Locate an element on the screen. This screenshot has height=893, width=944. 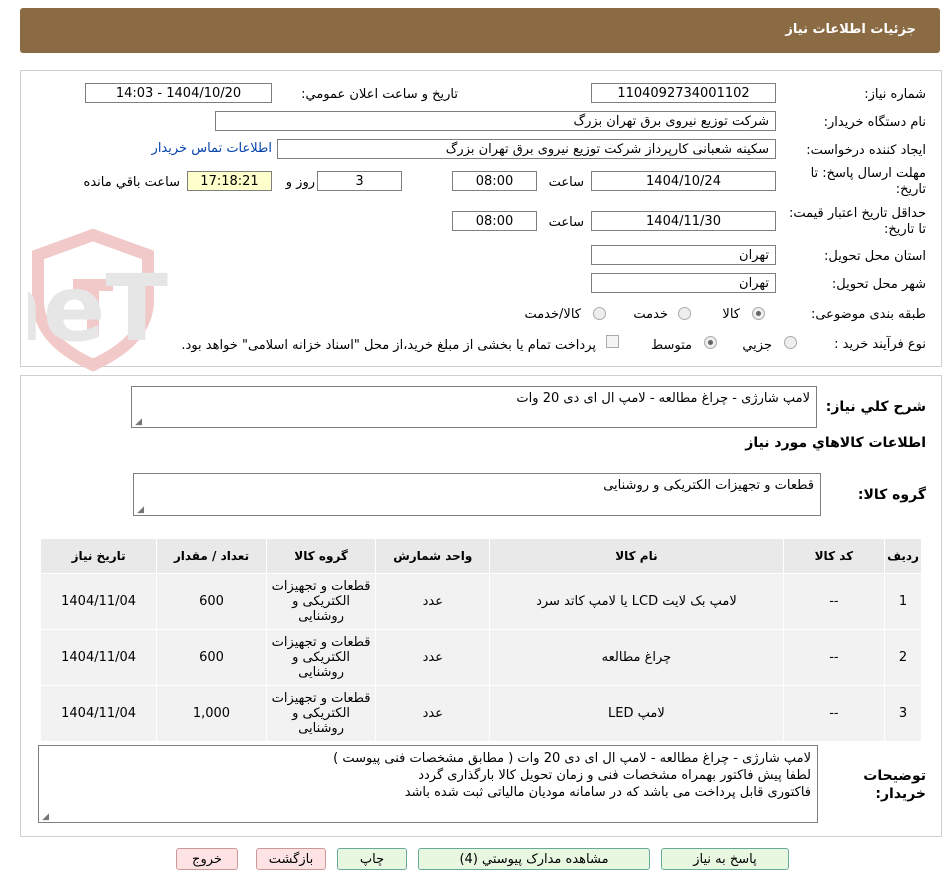
goods-group-label: گروه کالا: is located at coordinates (891, 495).